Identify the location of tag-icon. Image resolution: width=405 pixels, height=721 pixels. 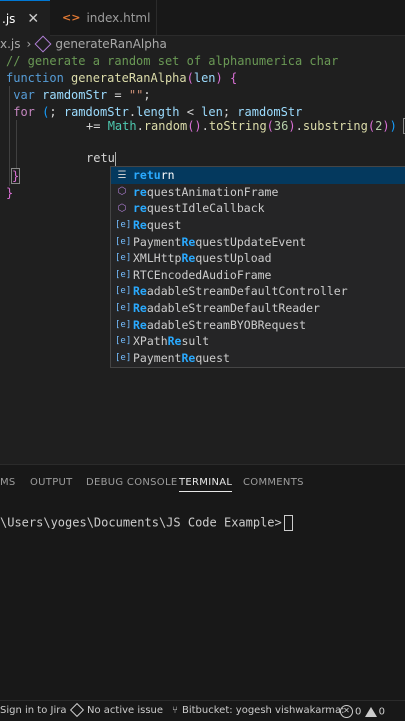
(77, 710).